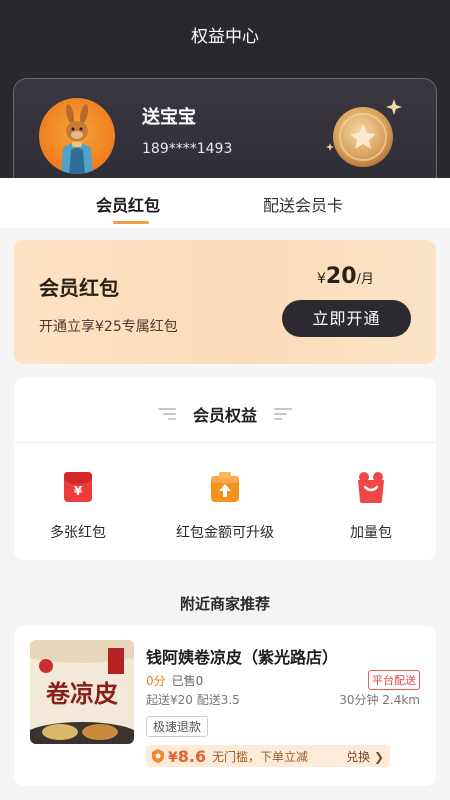  I want to click on offer-title: 会员红包, so click(79, 288).